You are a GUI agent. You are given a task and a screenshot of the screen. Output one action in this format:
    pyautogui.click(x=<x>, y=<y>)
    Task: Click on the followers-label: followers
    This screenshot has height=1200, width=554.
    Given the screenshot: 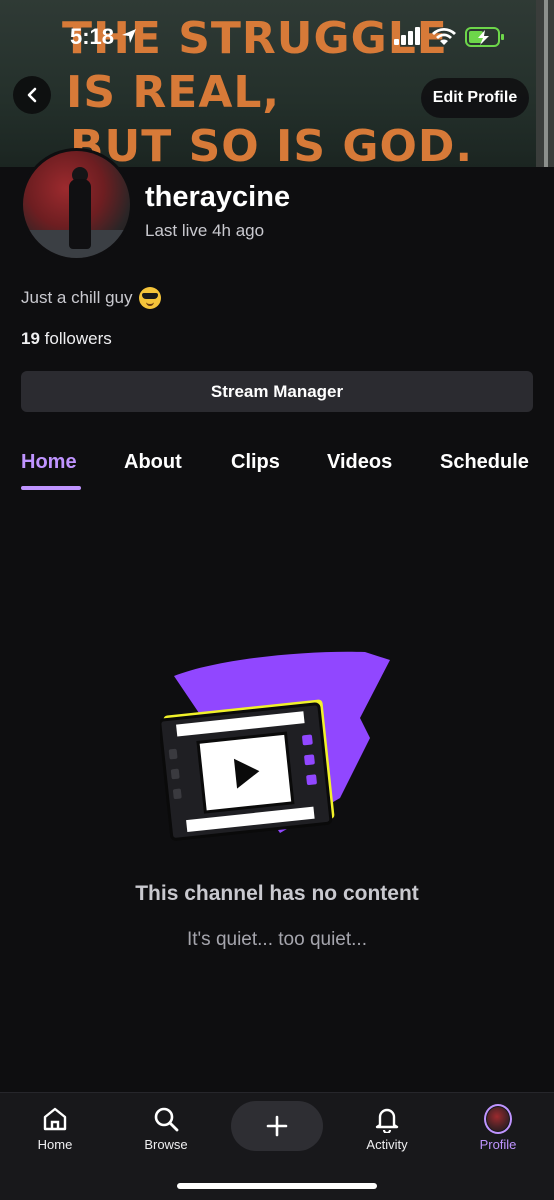 What is the action you would take?
    pyautogui.click(x=78, y=338)
    